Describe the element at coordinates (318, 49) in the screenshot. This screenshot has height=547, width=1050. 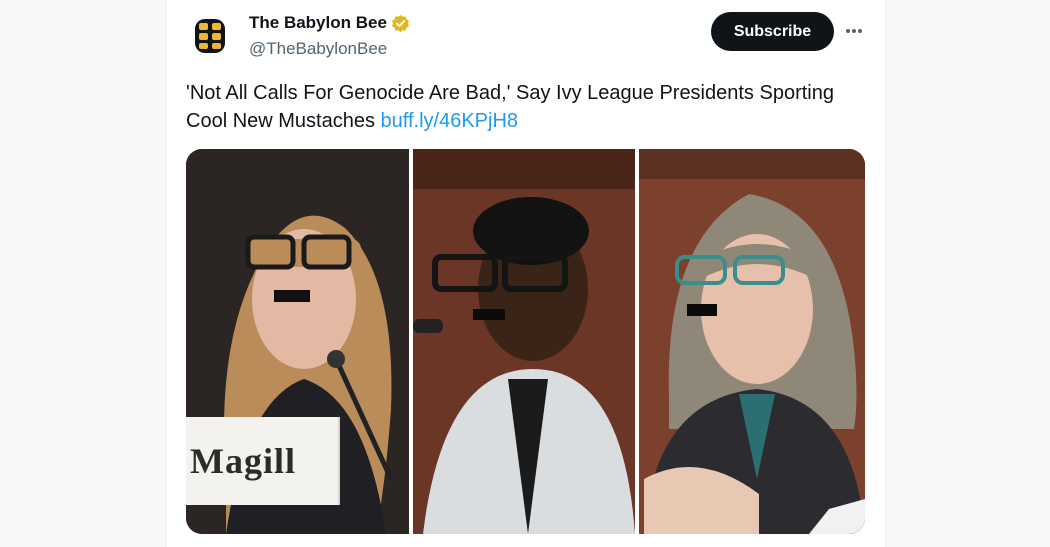
I see `account-handle: @TheBabylonBee` at that location.